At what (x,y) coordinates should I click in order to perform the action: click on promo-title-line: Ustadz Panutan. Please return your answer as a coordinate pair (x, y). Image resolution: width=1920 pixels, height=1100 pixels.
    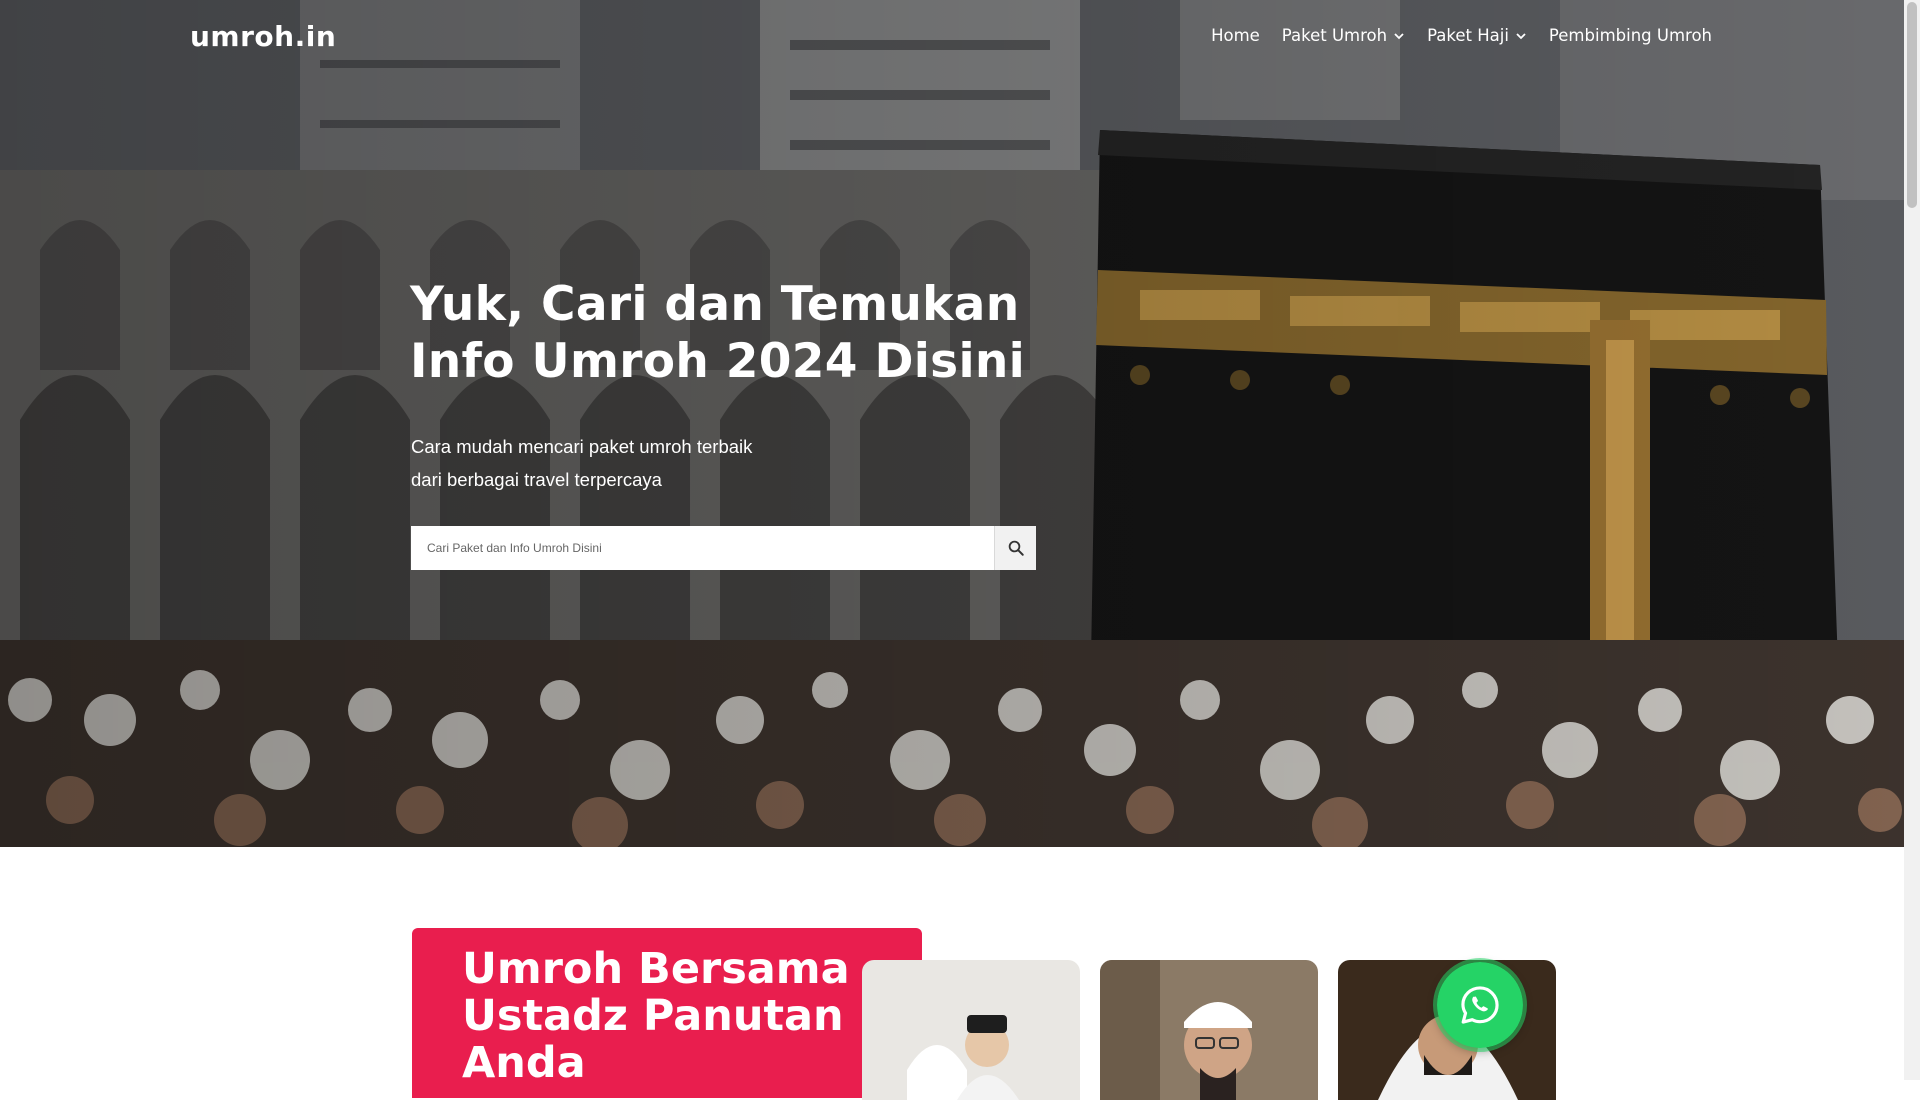
    Looking at the image, I should click on (653, 1016).